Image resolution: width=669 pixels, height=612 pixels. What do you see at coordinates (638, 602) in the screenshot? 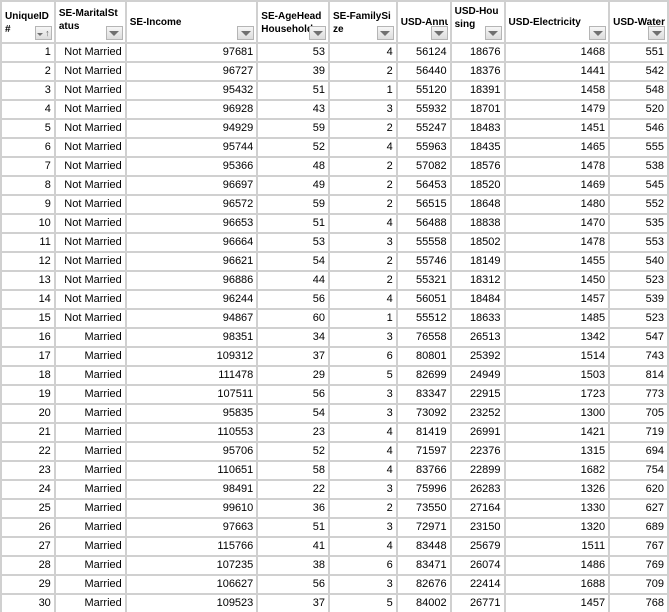
I see `cell-usd-water: 768` at bounding box center [638, 602].